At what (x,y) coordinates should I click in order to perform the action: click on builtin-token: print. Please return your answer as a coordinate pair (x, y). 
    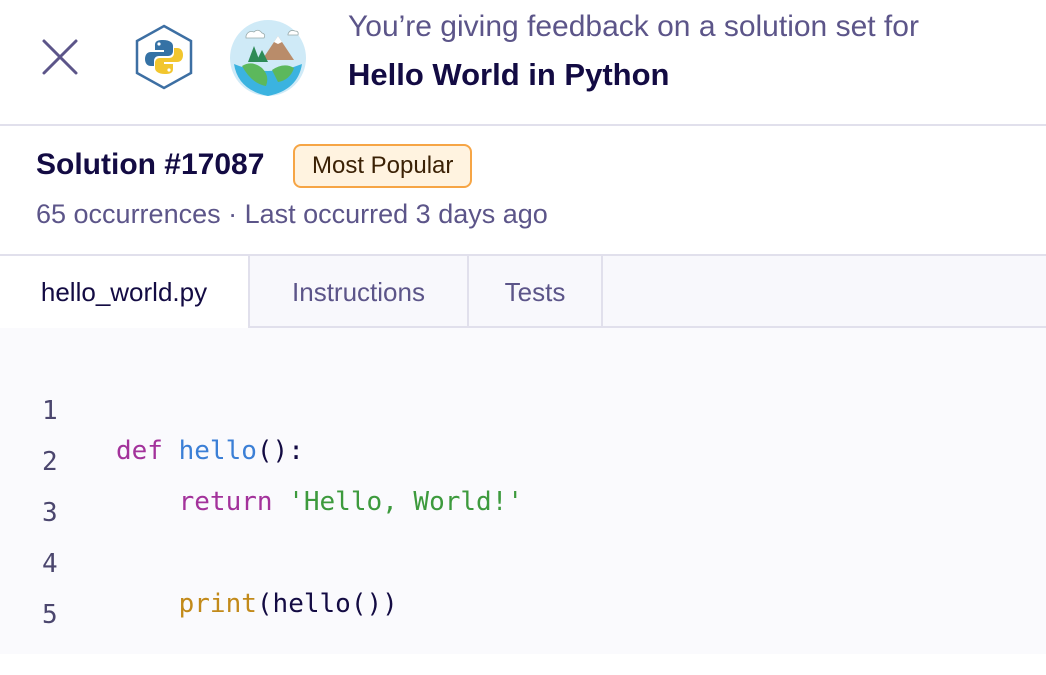
    Looking at the image, I should click on (217, 604).